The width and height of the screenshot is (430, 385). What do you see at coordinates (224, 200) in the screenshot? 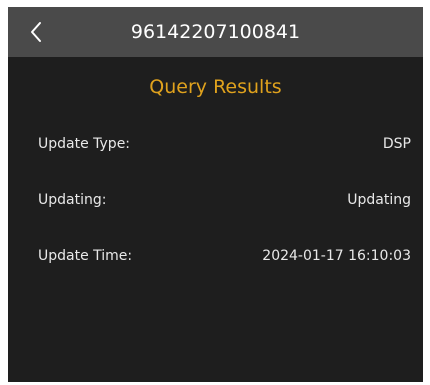
I see `updating-row: Updating` at bounding box center [224, 200].